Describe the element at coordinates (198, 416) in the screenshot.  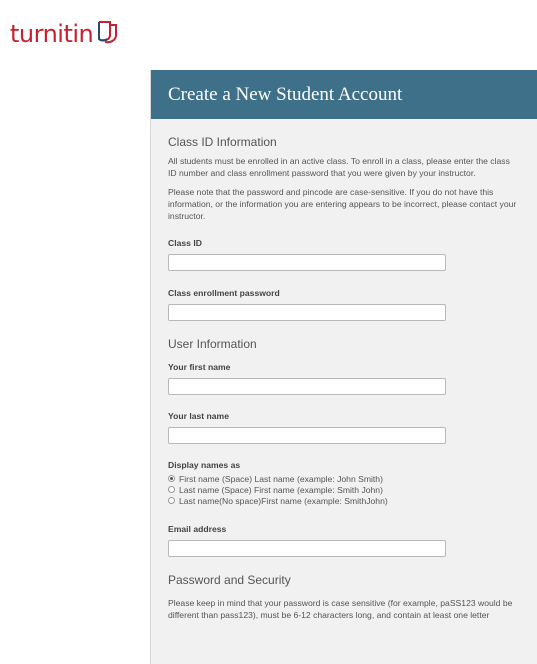
I see `last-name-label: Your last name` at that location.